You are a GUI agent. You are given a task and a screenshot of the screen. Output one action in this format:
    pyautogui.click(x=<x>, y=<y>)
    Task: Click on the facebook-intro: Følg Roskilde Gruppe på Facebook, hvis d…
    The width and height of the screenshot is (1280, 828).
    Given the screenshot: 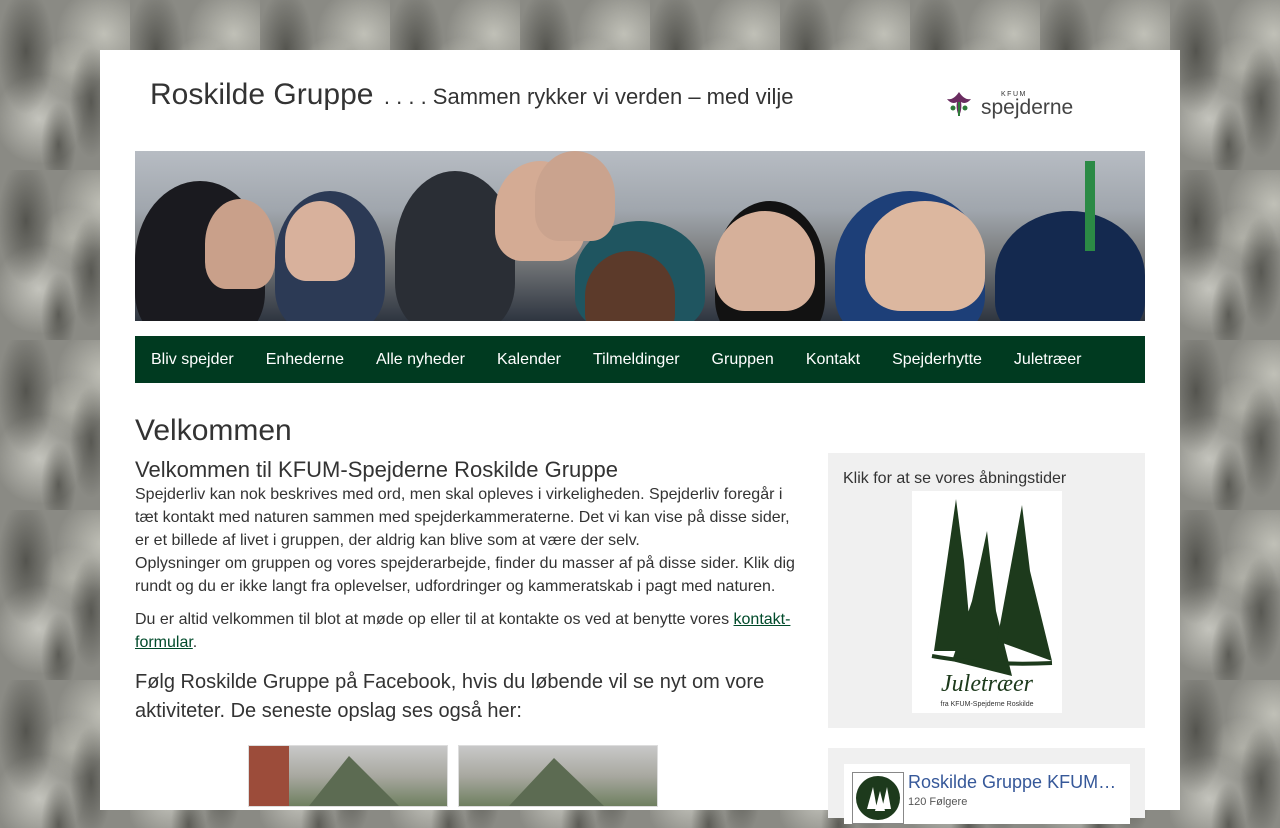 What is the action you would take?
    pyautogui.click(x=450, y=696)
    